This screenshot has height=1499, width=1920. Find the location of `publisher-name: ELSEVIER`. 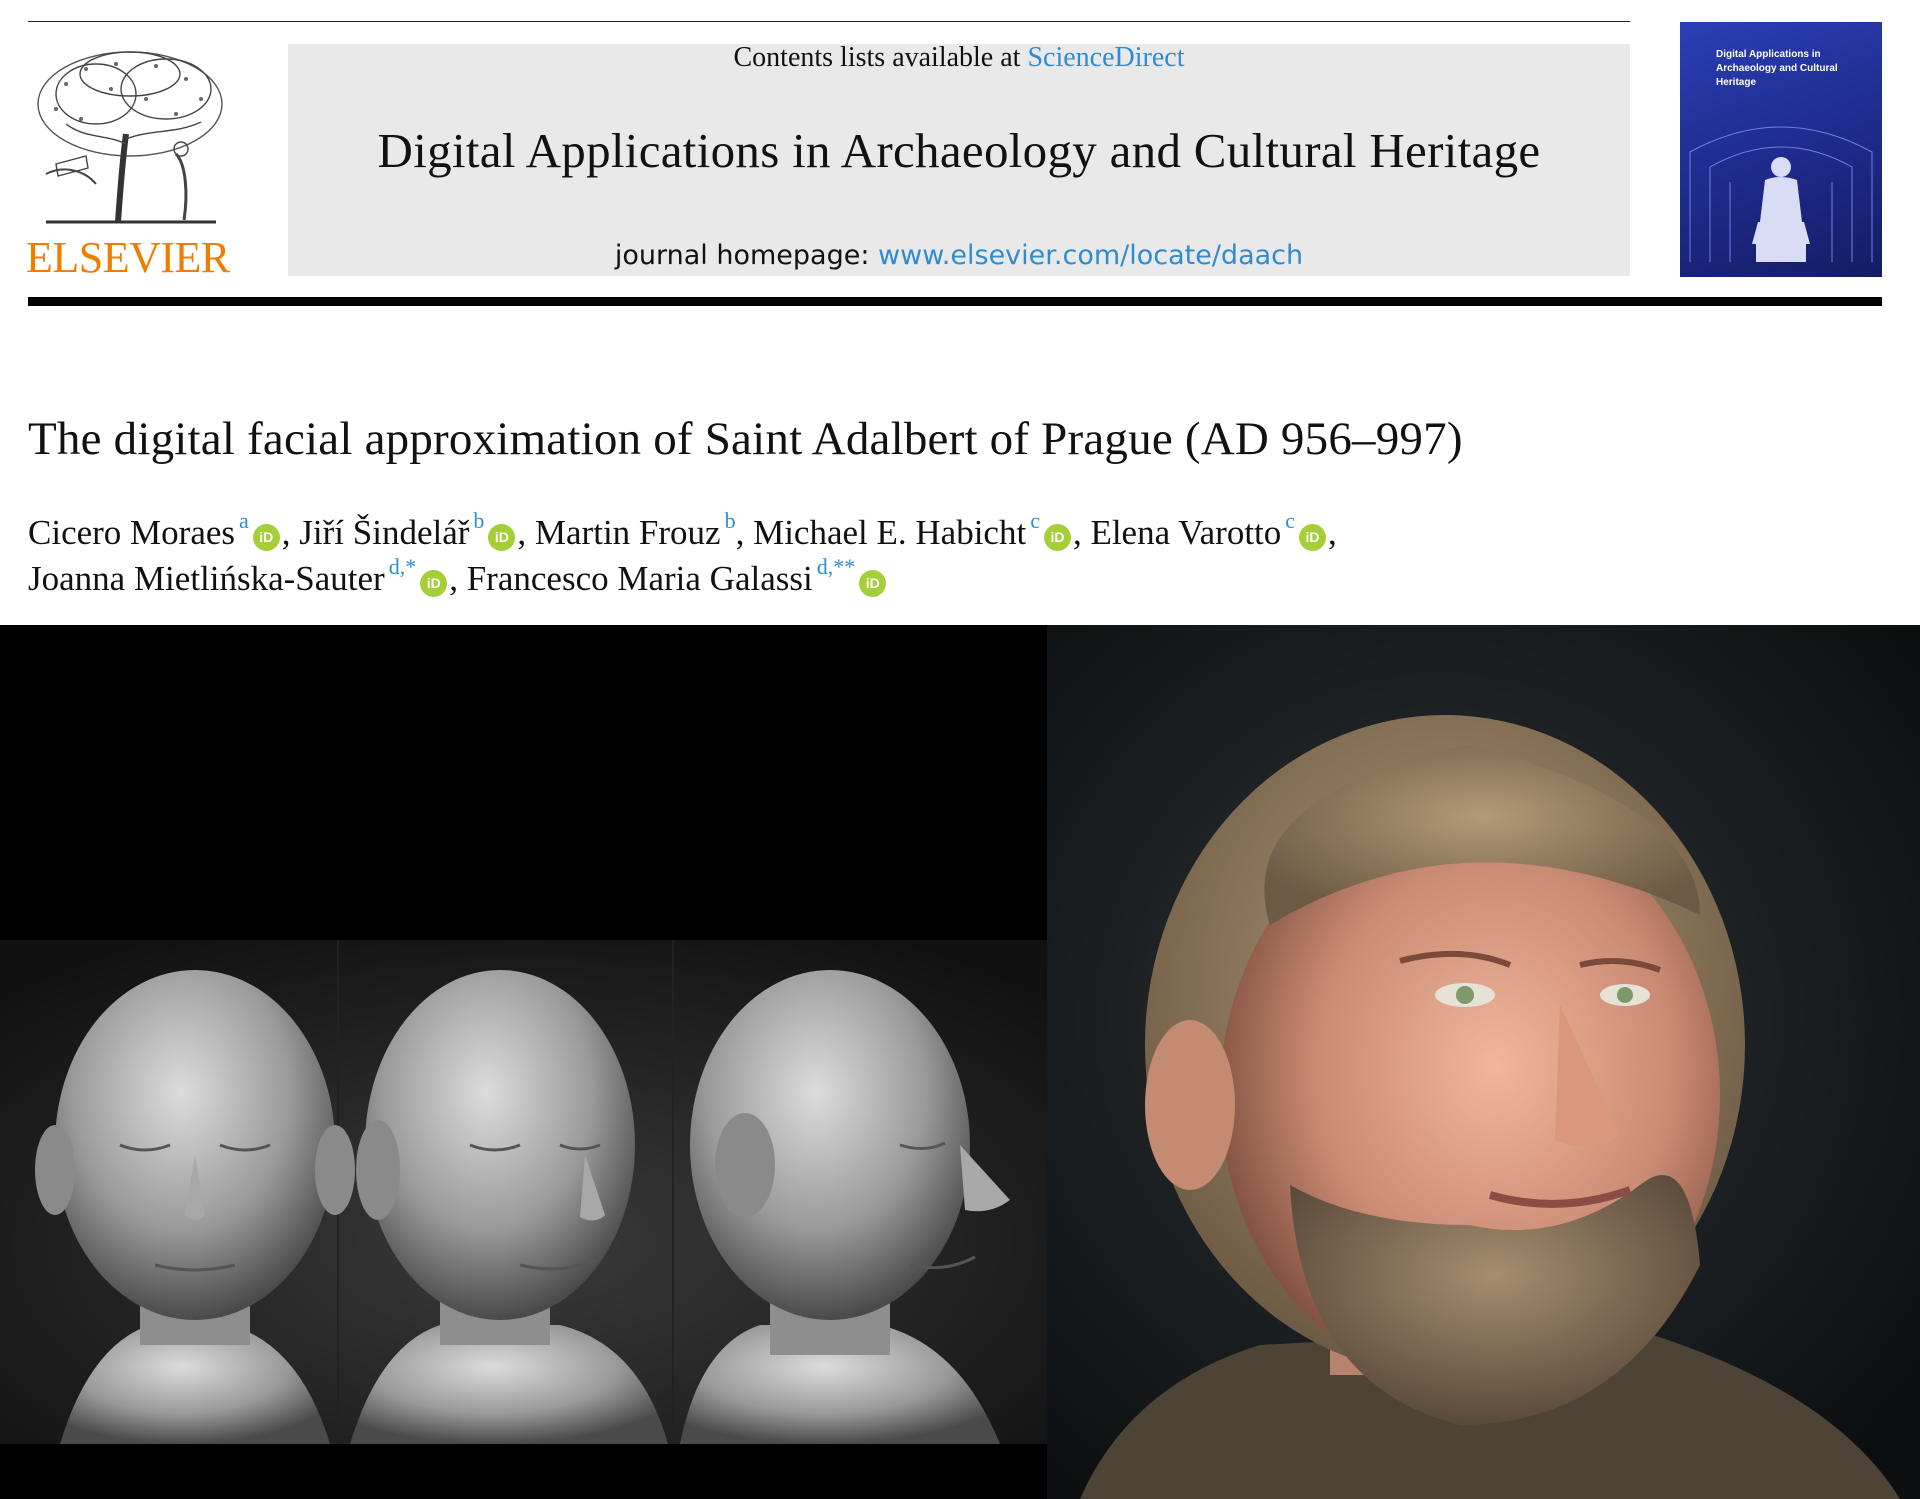

publisher-name: ELSEVIER is located at coordinates (128, 257).